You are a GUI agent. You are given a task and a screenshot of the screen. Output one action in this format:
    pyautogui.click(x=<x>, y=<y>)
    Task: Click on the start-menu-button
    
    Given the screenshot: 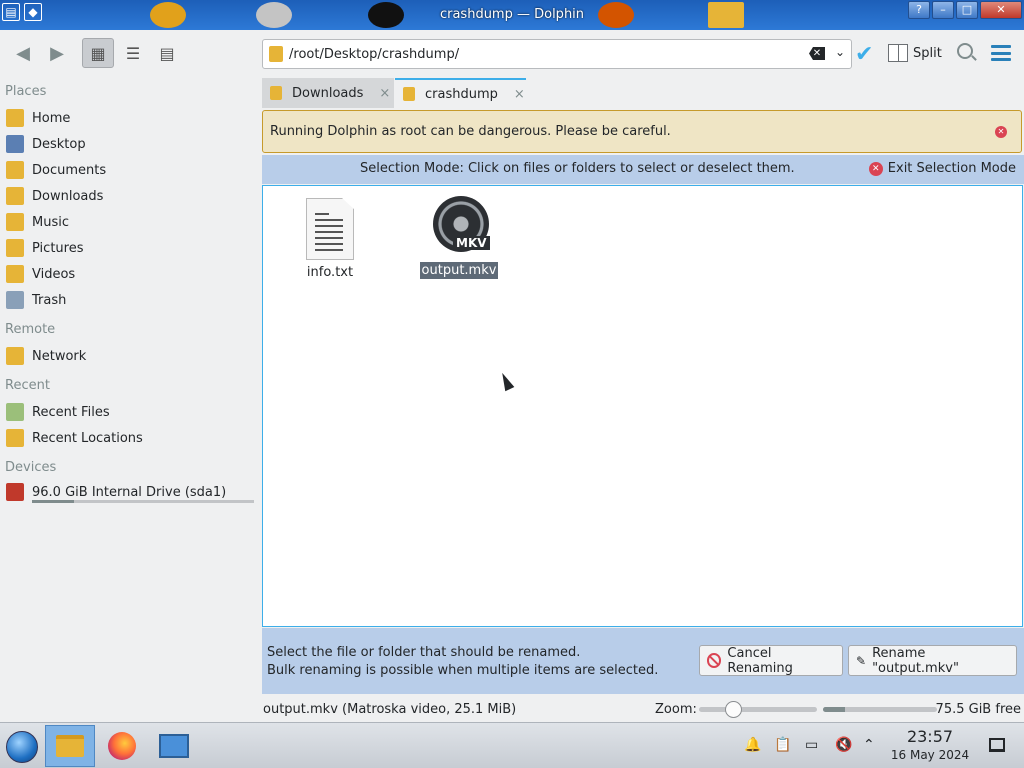 What is the action you would take?
    pyautogui.click(x=22, y=747)
    